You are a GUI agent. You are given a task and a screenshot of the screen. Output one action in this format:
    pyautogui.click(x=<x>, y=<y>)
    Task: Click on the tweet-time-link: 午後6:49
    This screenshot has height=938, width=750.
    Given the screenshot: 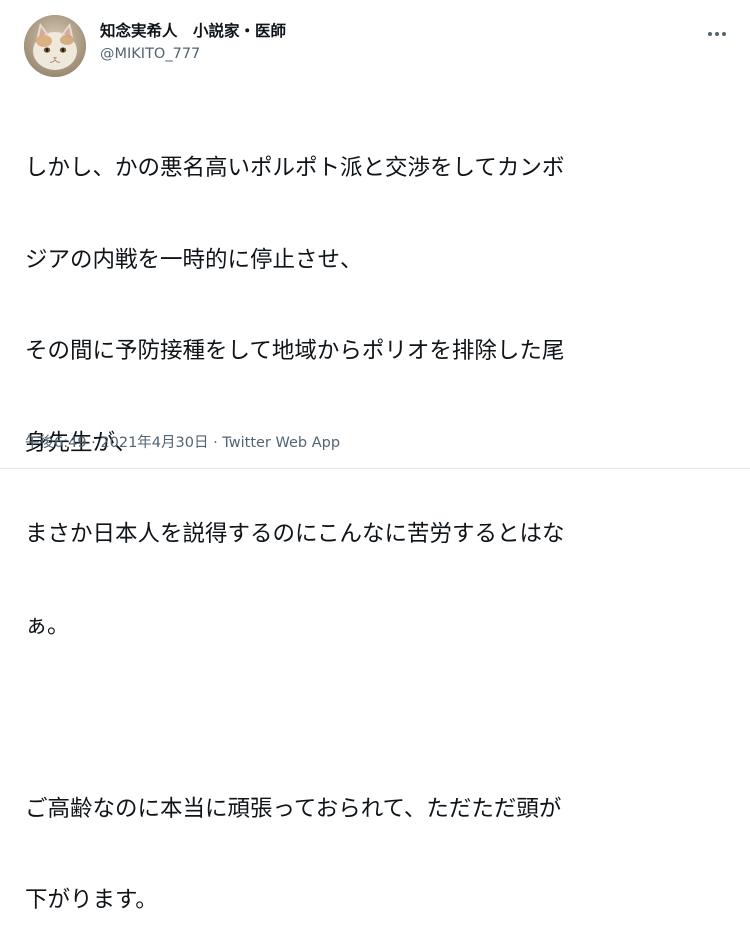 What is the action you would take?
    pyautogui.click(x=56, y=443)
    